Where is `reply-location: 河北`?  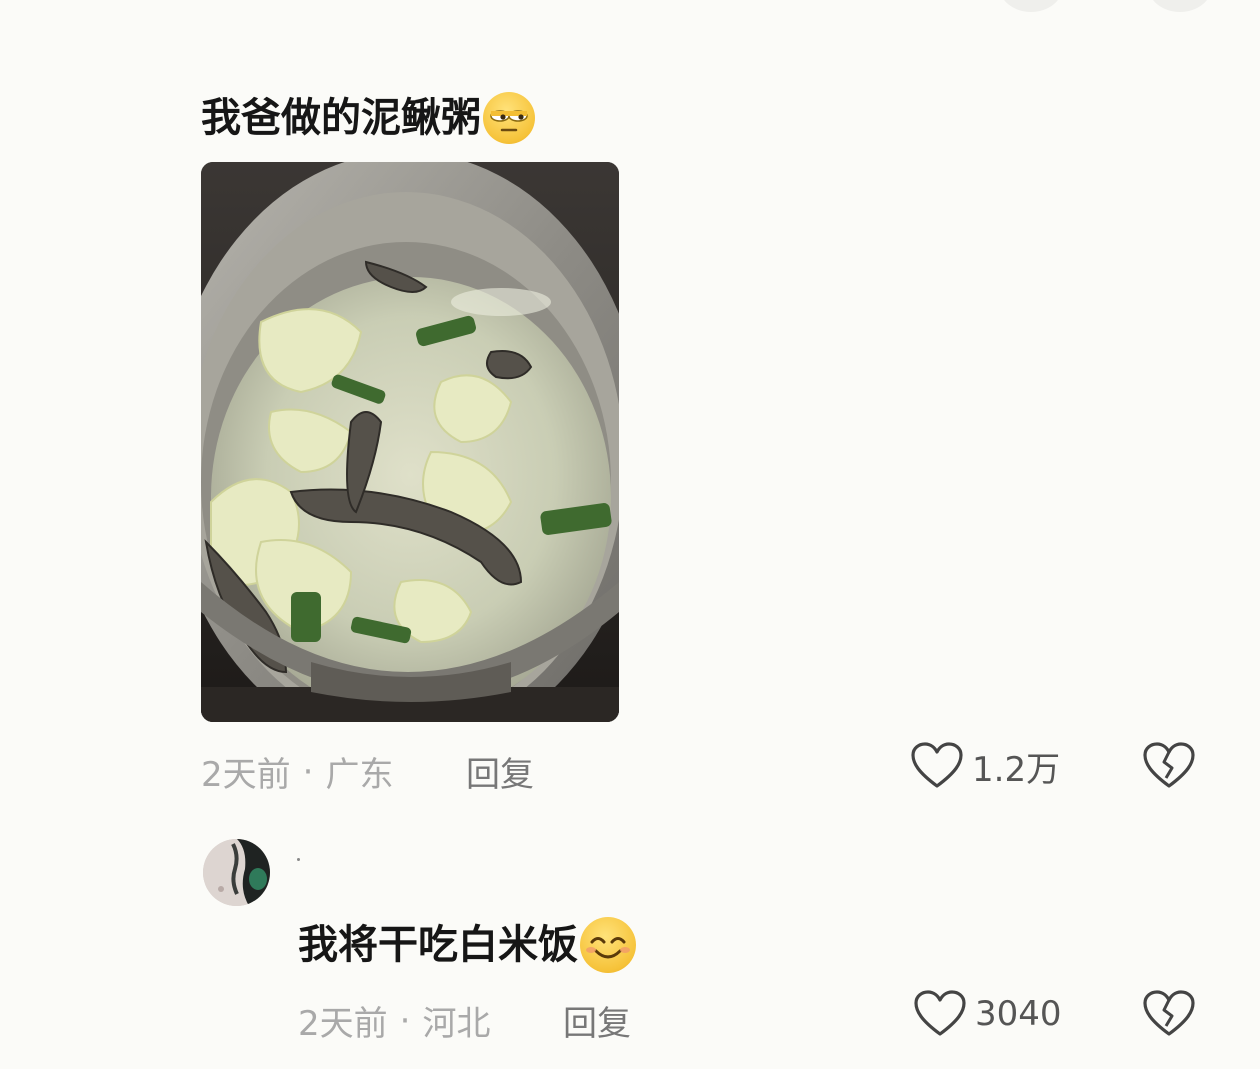 reply-location: 河北 is located at coordinates (456, 1024).